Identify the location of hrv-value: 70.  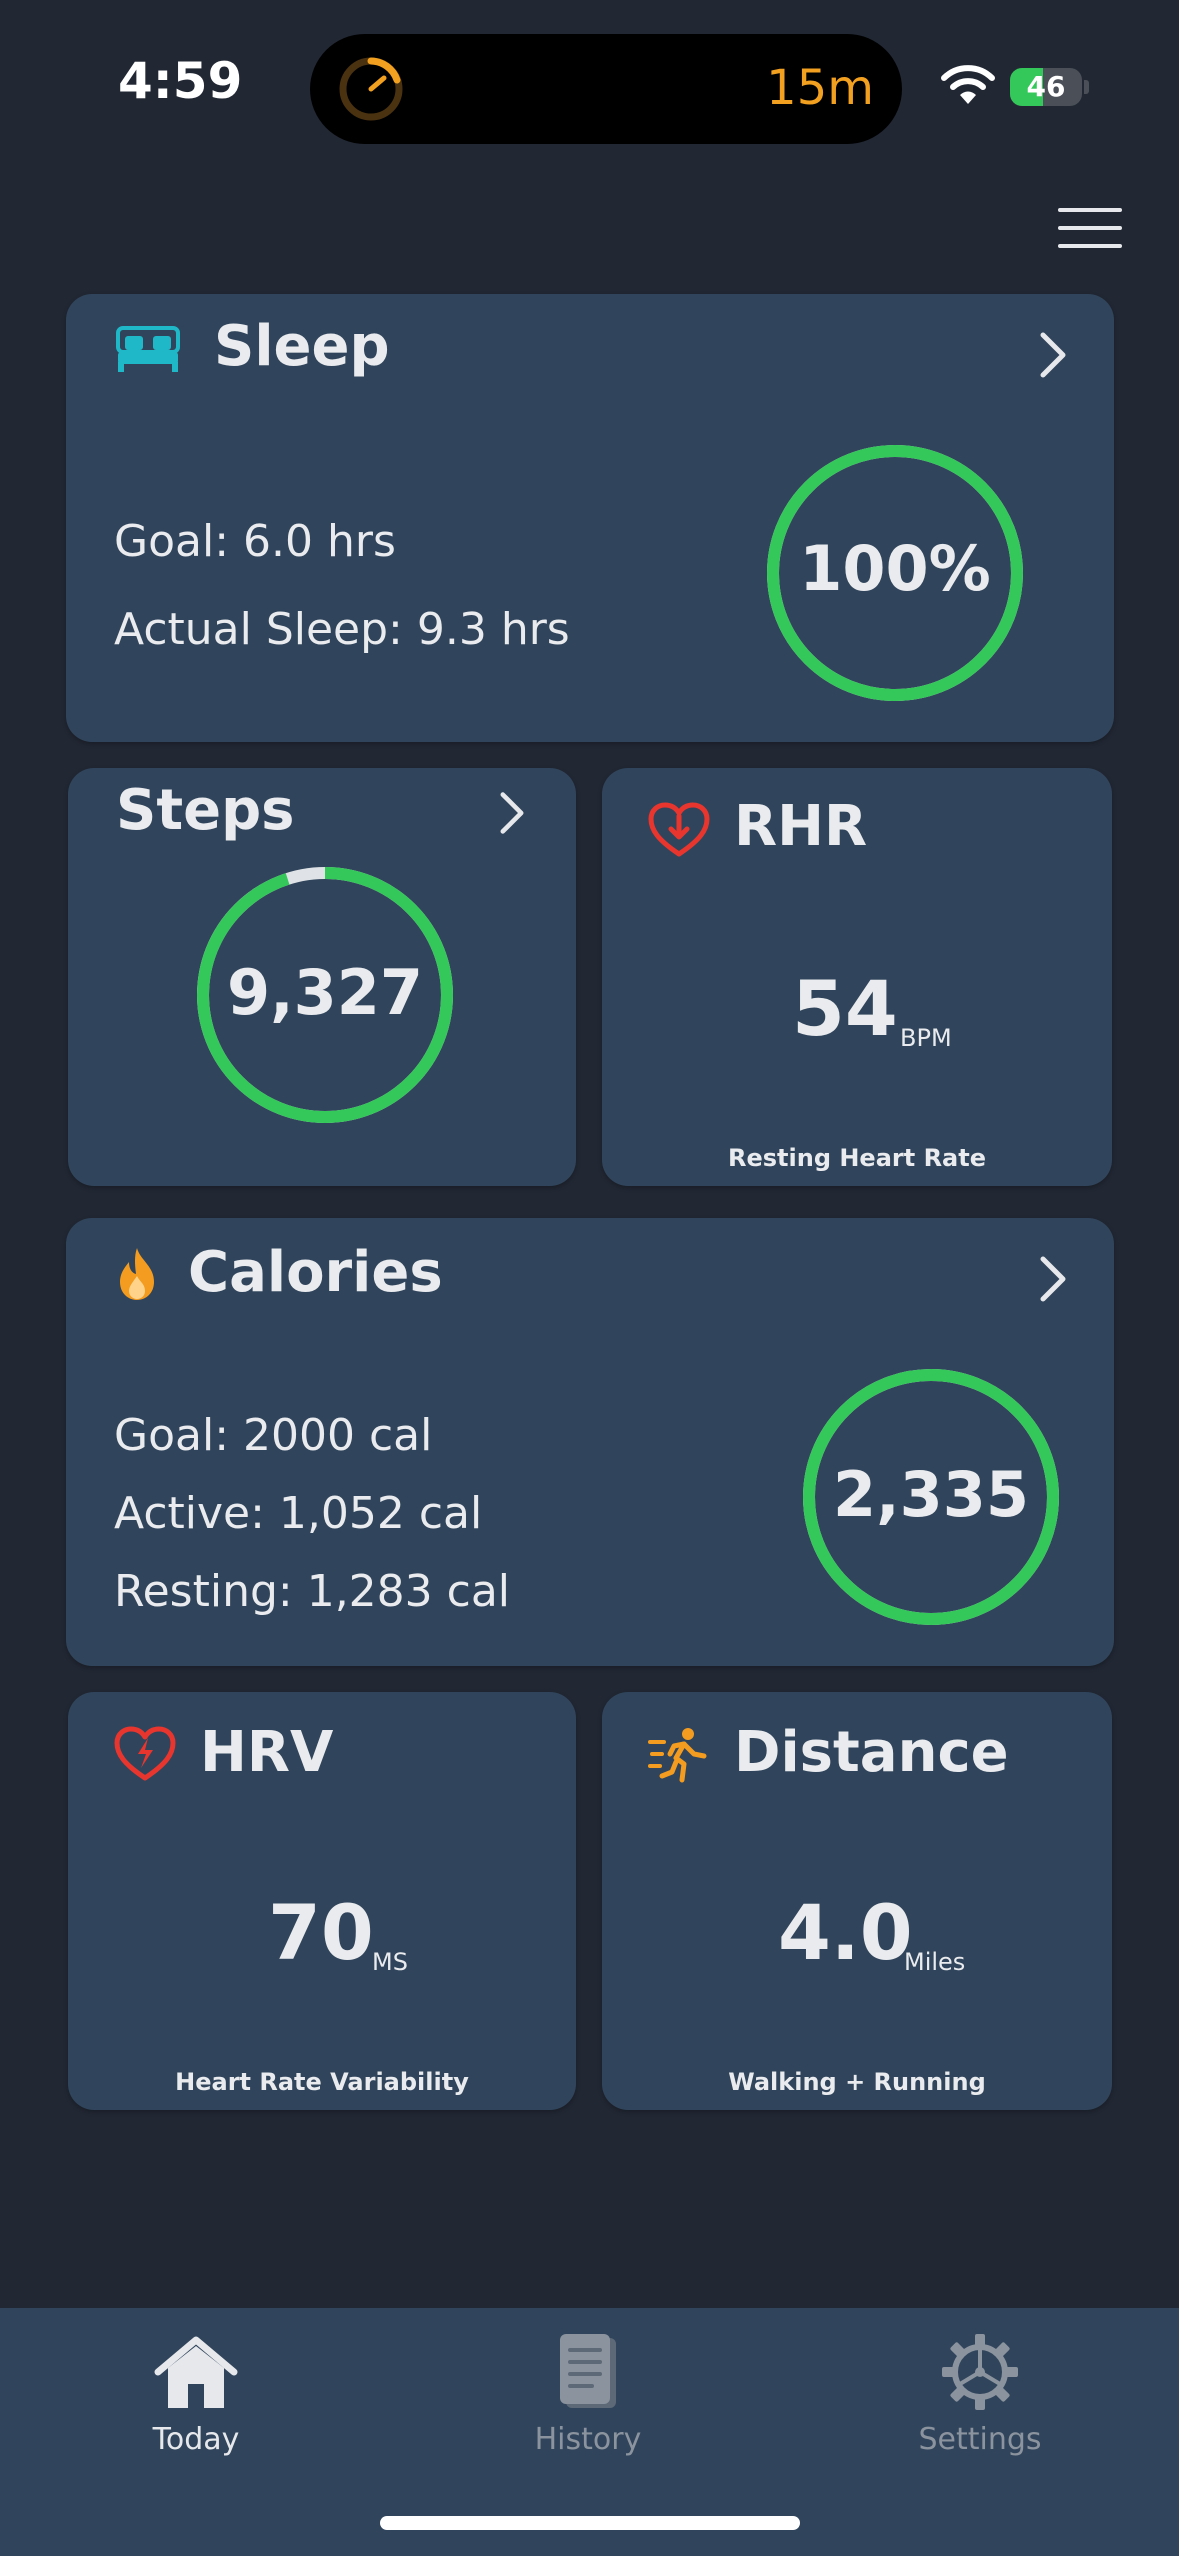
(321, 1932).